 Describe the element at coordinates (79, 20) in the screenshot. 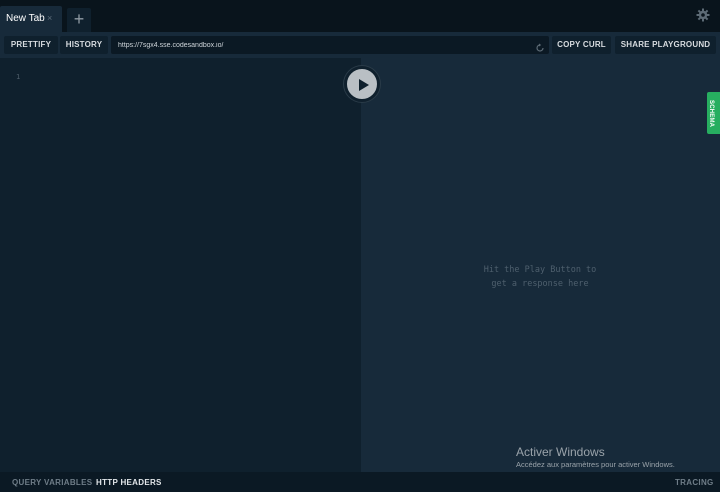

I see `add-tab-button: +` at that location.